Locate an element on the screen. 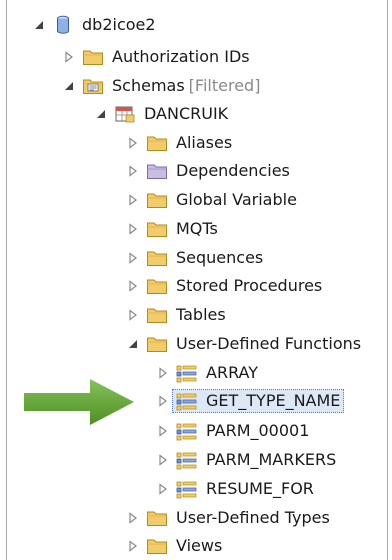  tree-node-dancruik: DANCRUIK is located at coordinates (161, 114).